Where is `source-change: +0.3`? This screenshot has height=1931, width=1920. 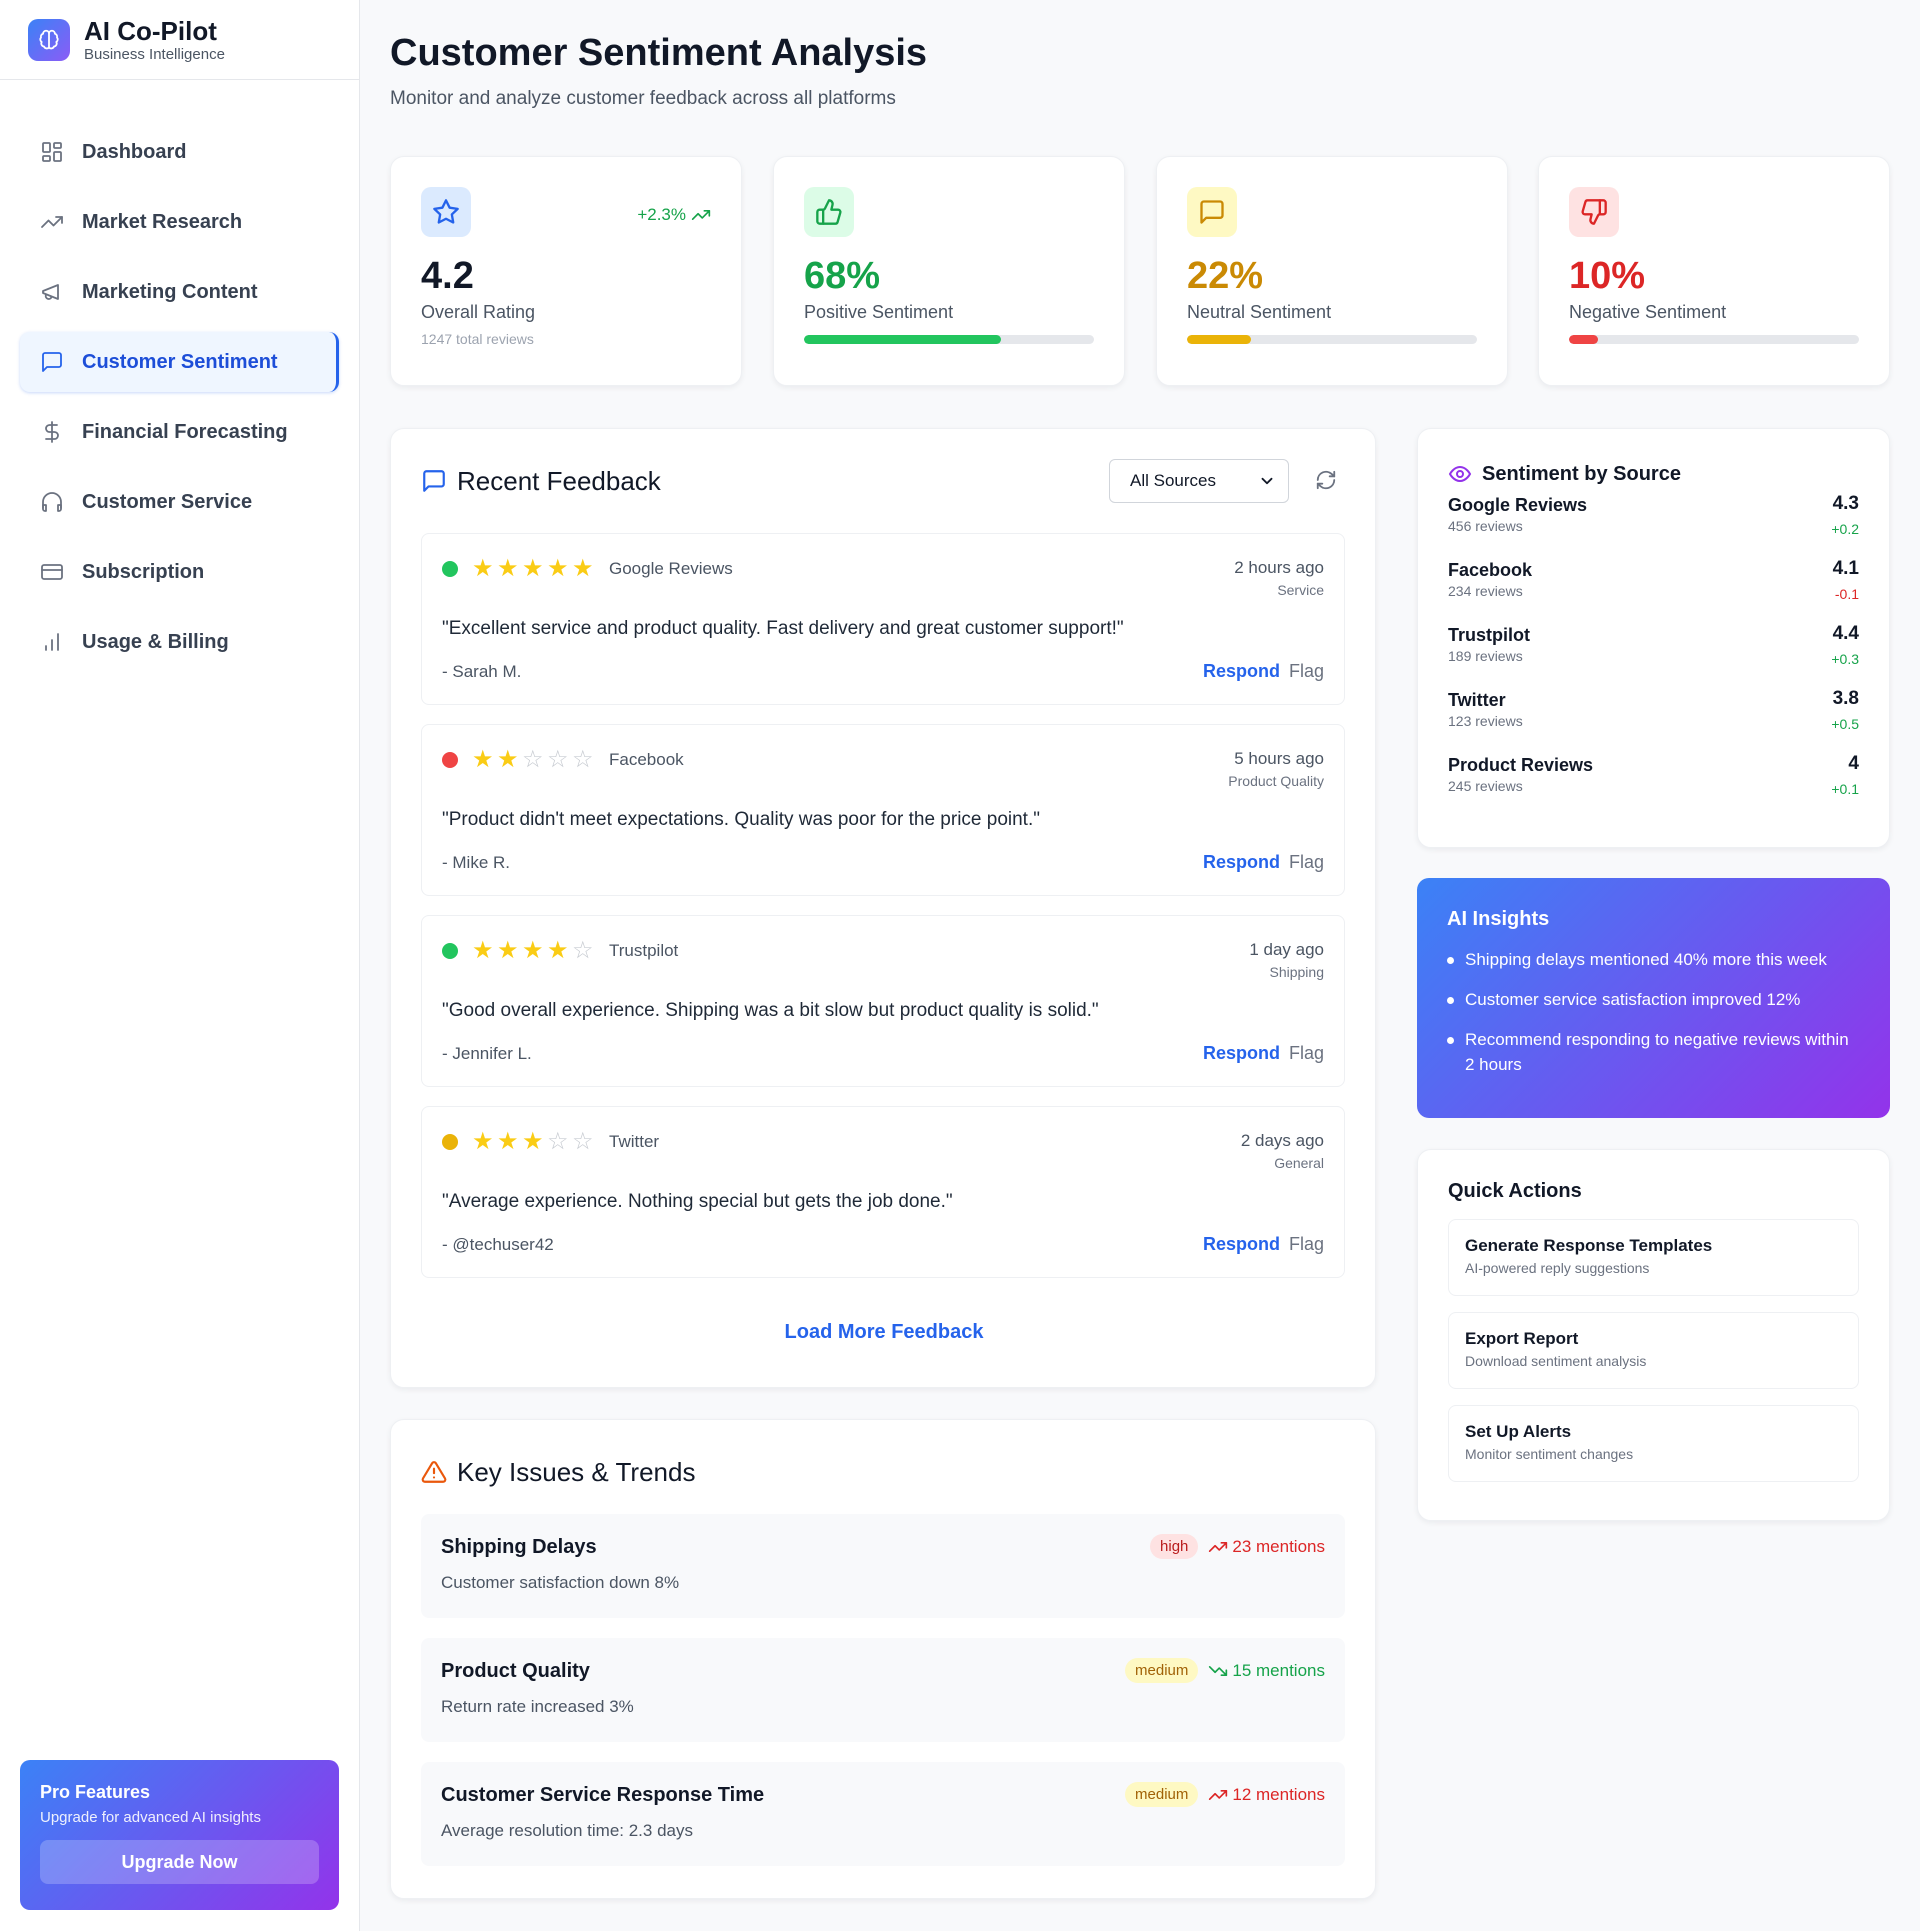 source-change: +0.3 is located at coordinates (1845, 659).